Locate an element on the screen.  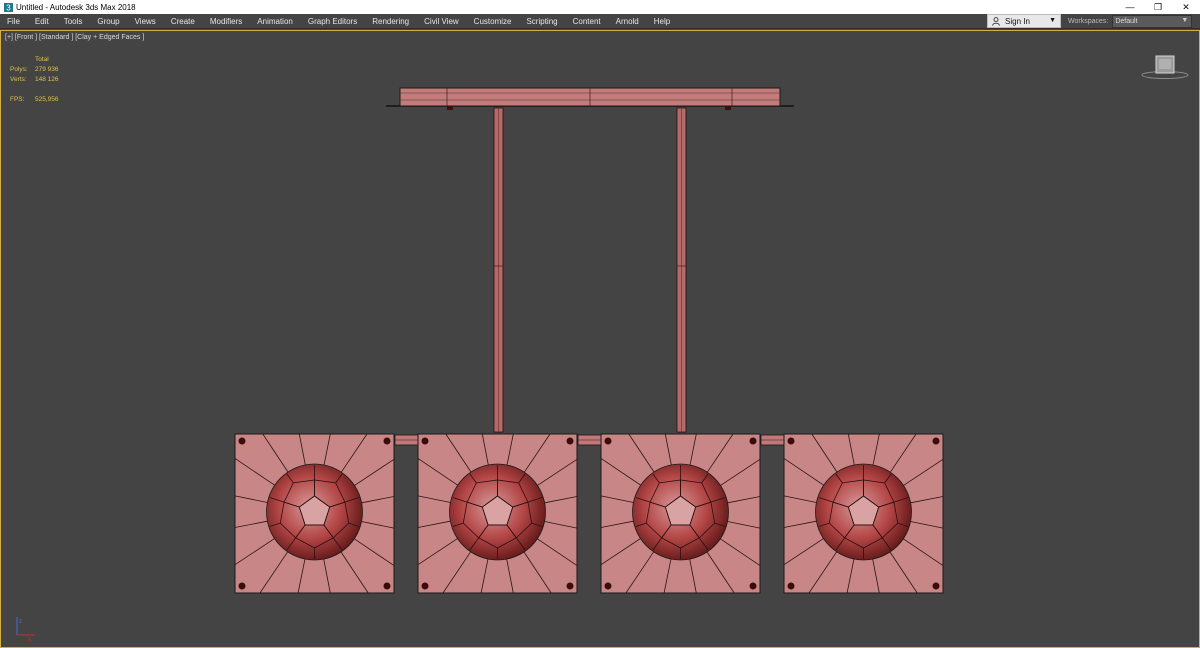
suspension-rods is located at coordinates (590, 270).